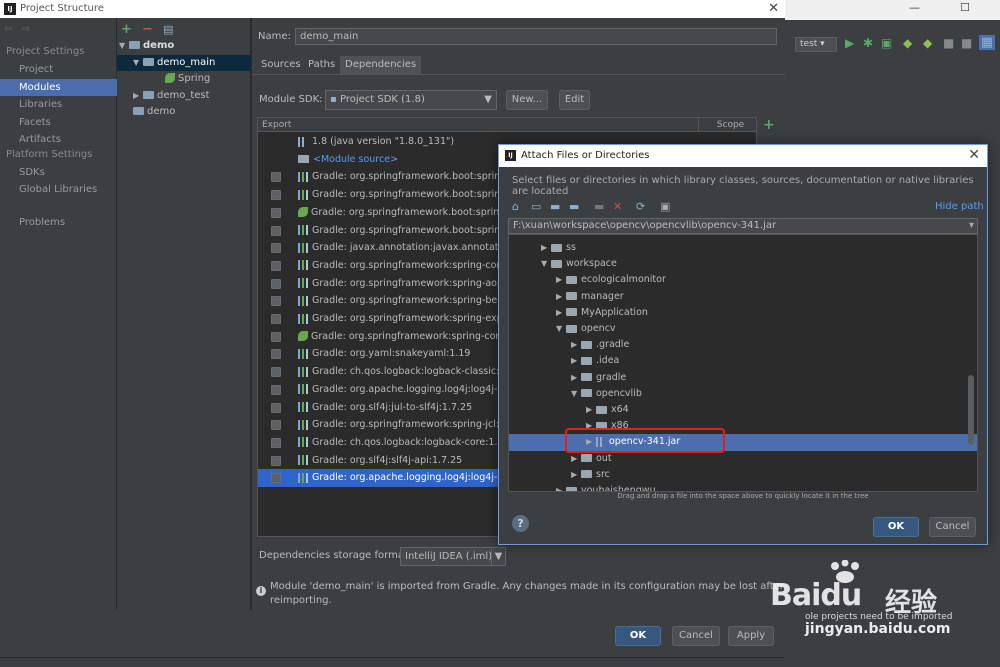 This screenshot has height=667, width=1000. I want to click on tree-item-folder: ▶ .gradle, so click(743, 345).